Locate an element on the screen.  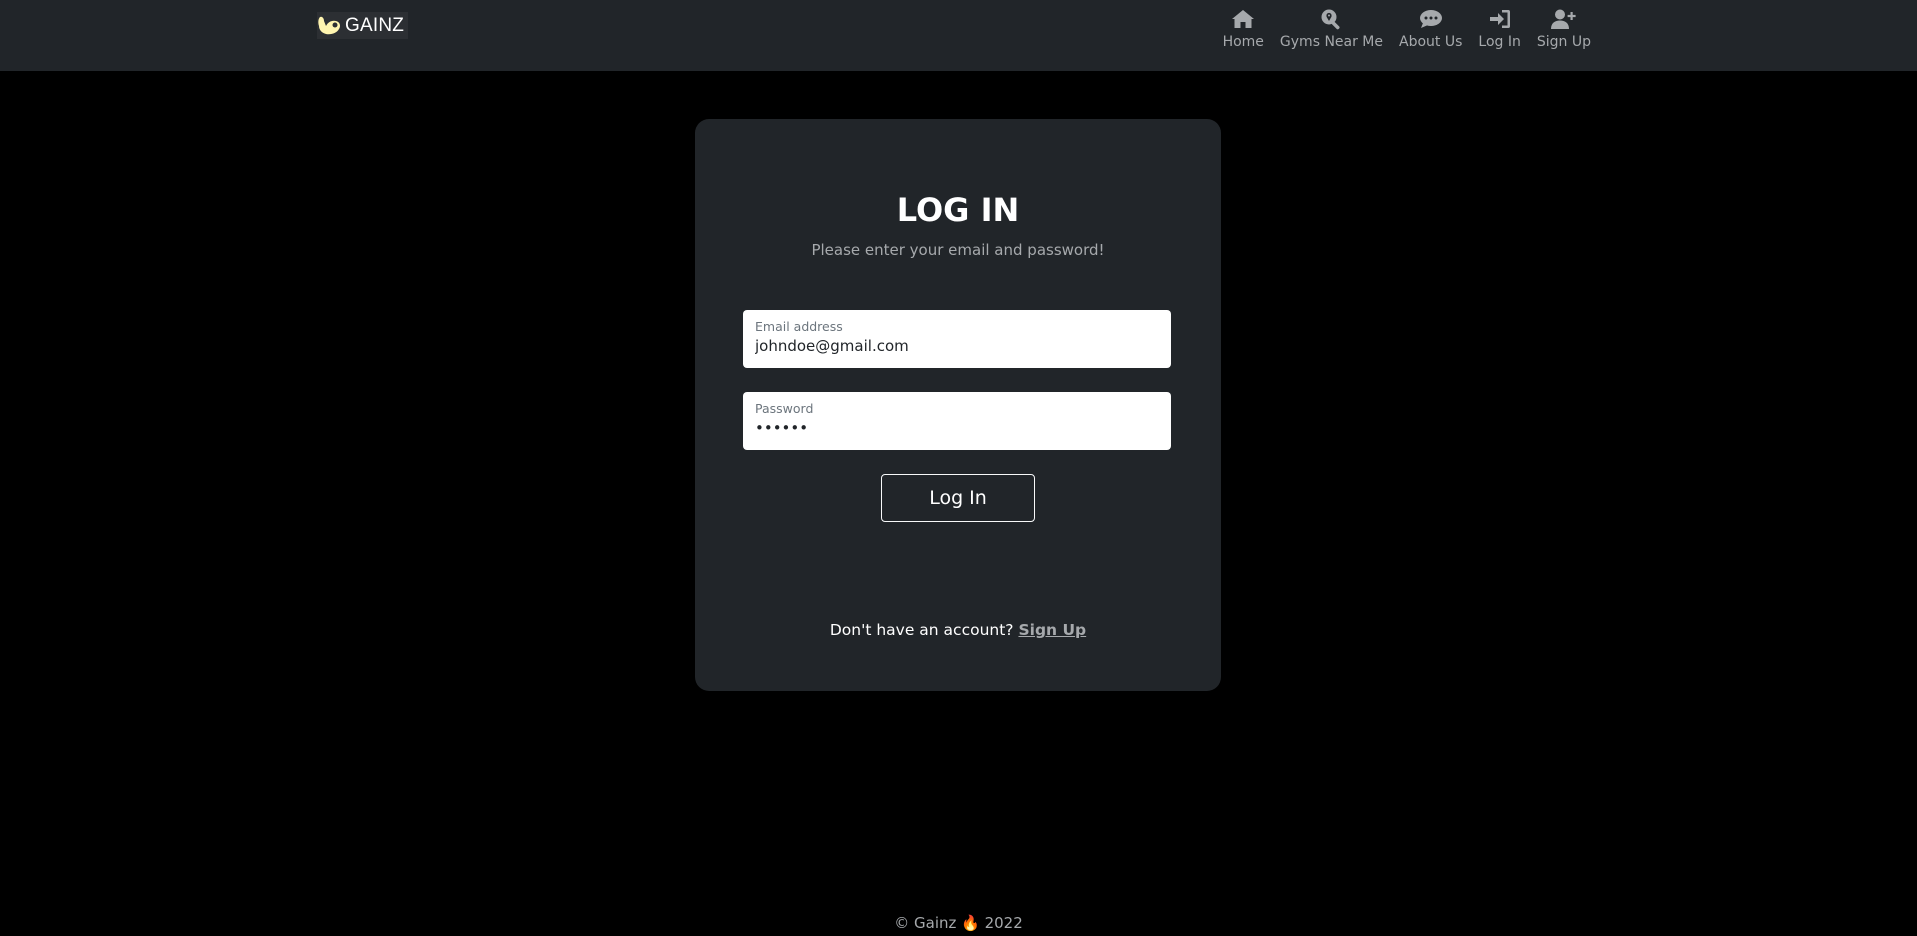
nav-item-about-us: About Us is located at coordinates (1430, 25).